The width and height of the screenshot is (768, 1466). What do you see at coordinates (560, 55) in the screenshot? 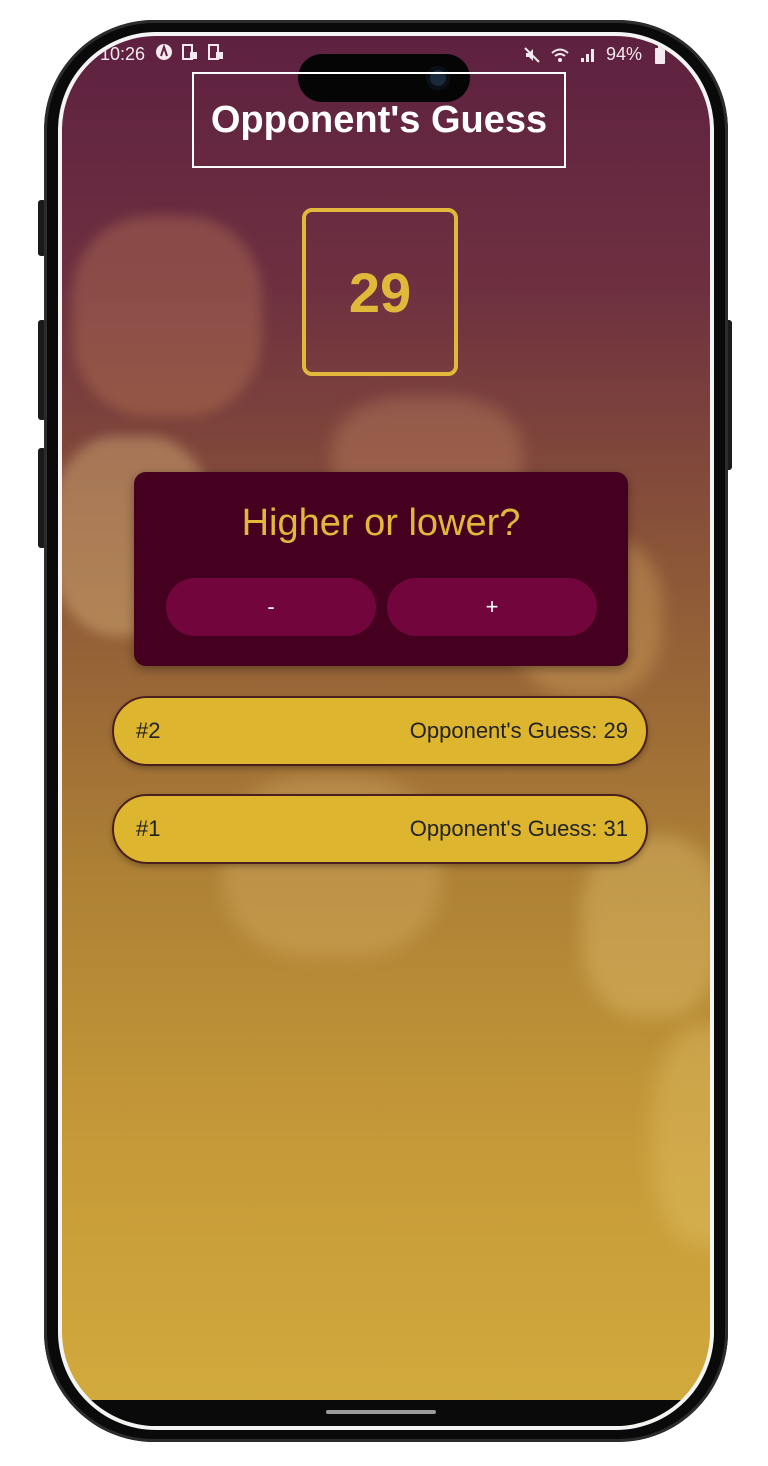
I see `wifi-icon` at bounding box center [560, 55].